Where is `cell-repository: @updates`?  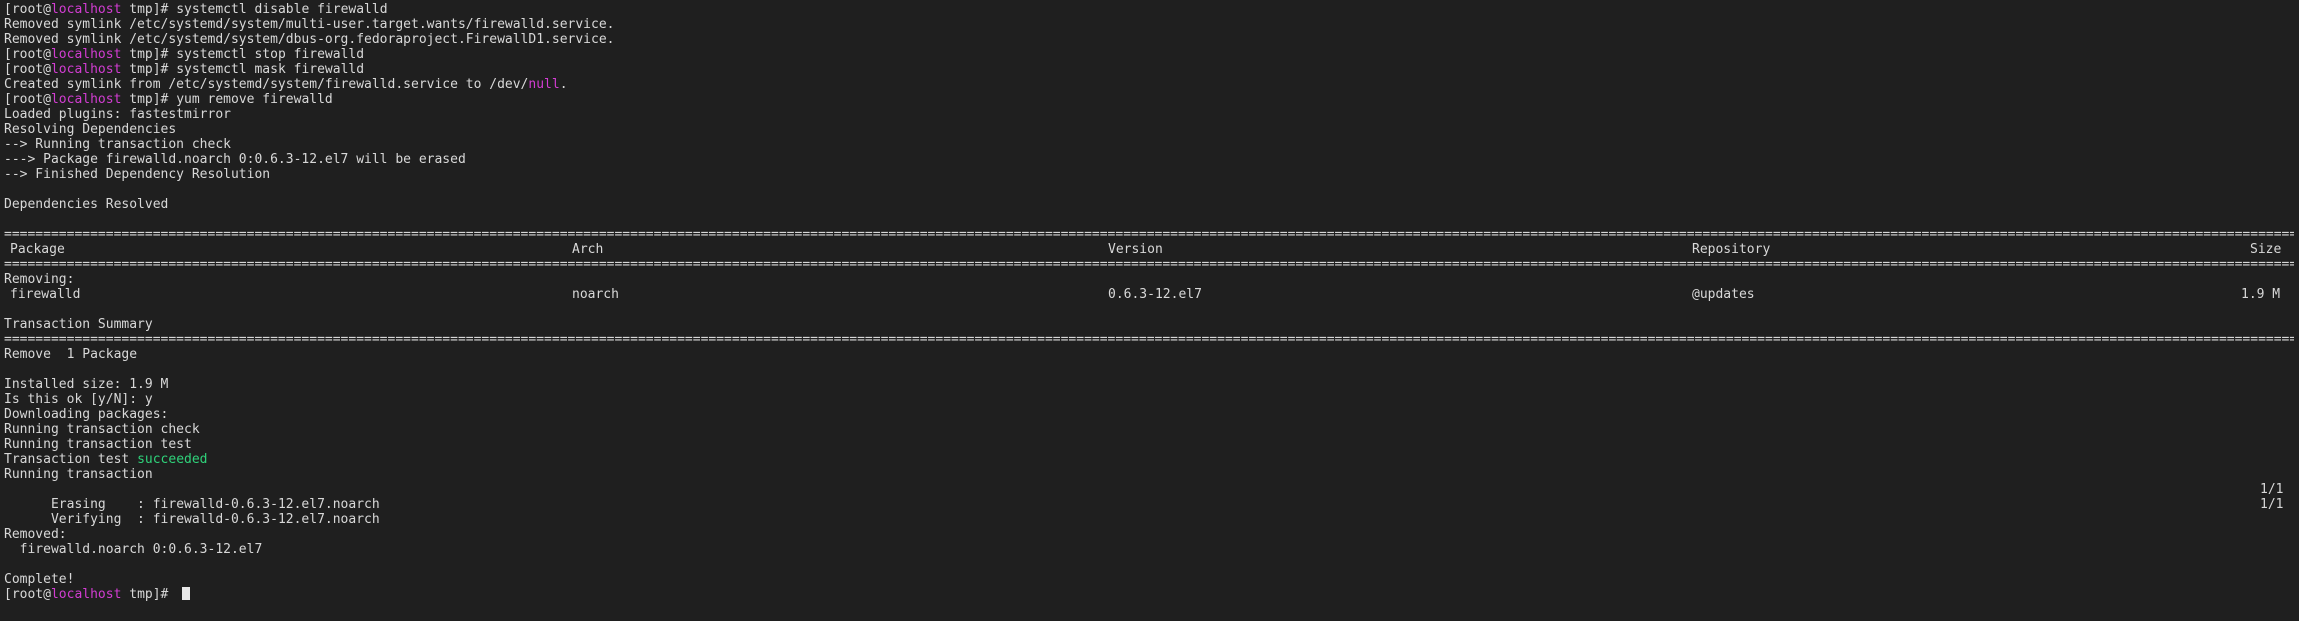
cell-repository: @updates is located at coordinates (1723, 294).